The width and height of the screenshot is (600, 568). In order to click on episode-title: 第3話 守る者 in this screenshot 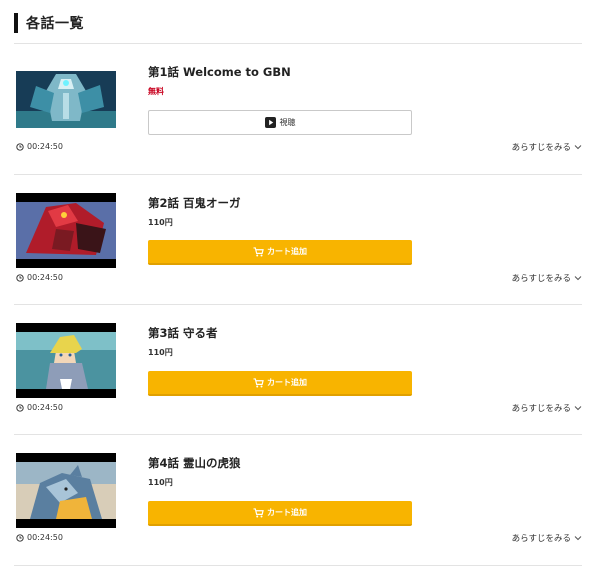, I will do `click(183, 333)`.